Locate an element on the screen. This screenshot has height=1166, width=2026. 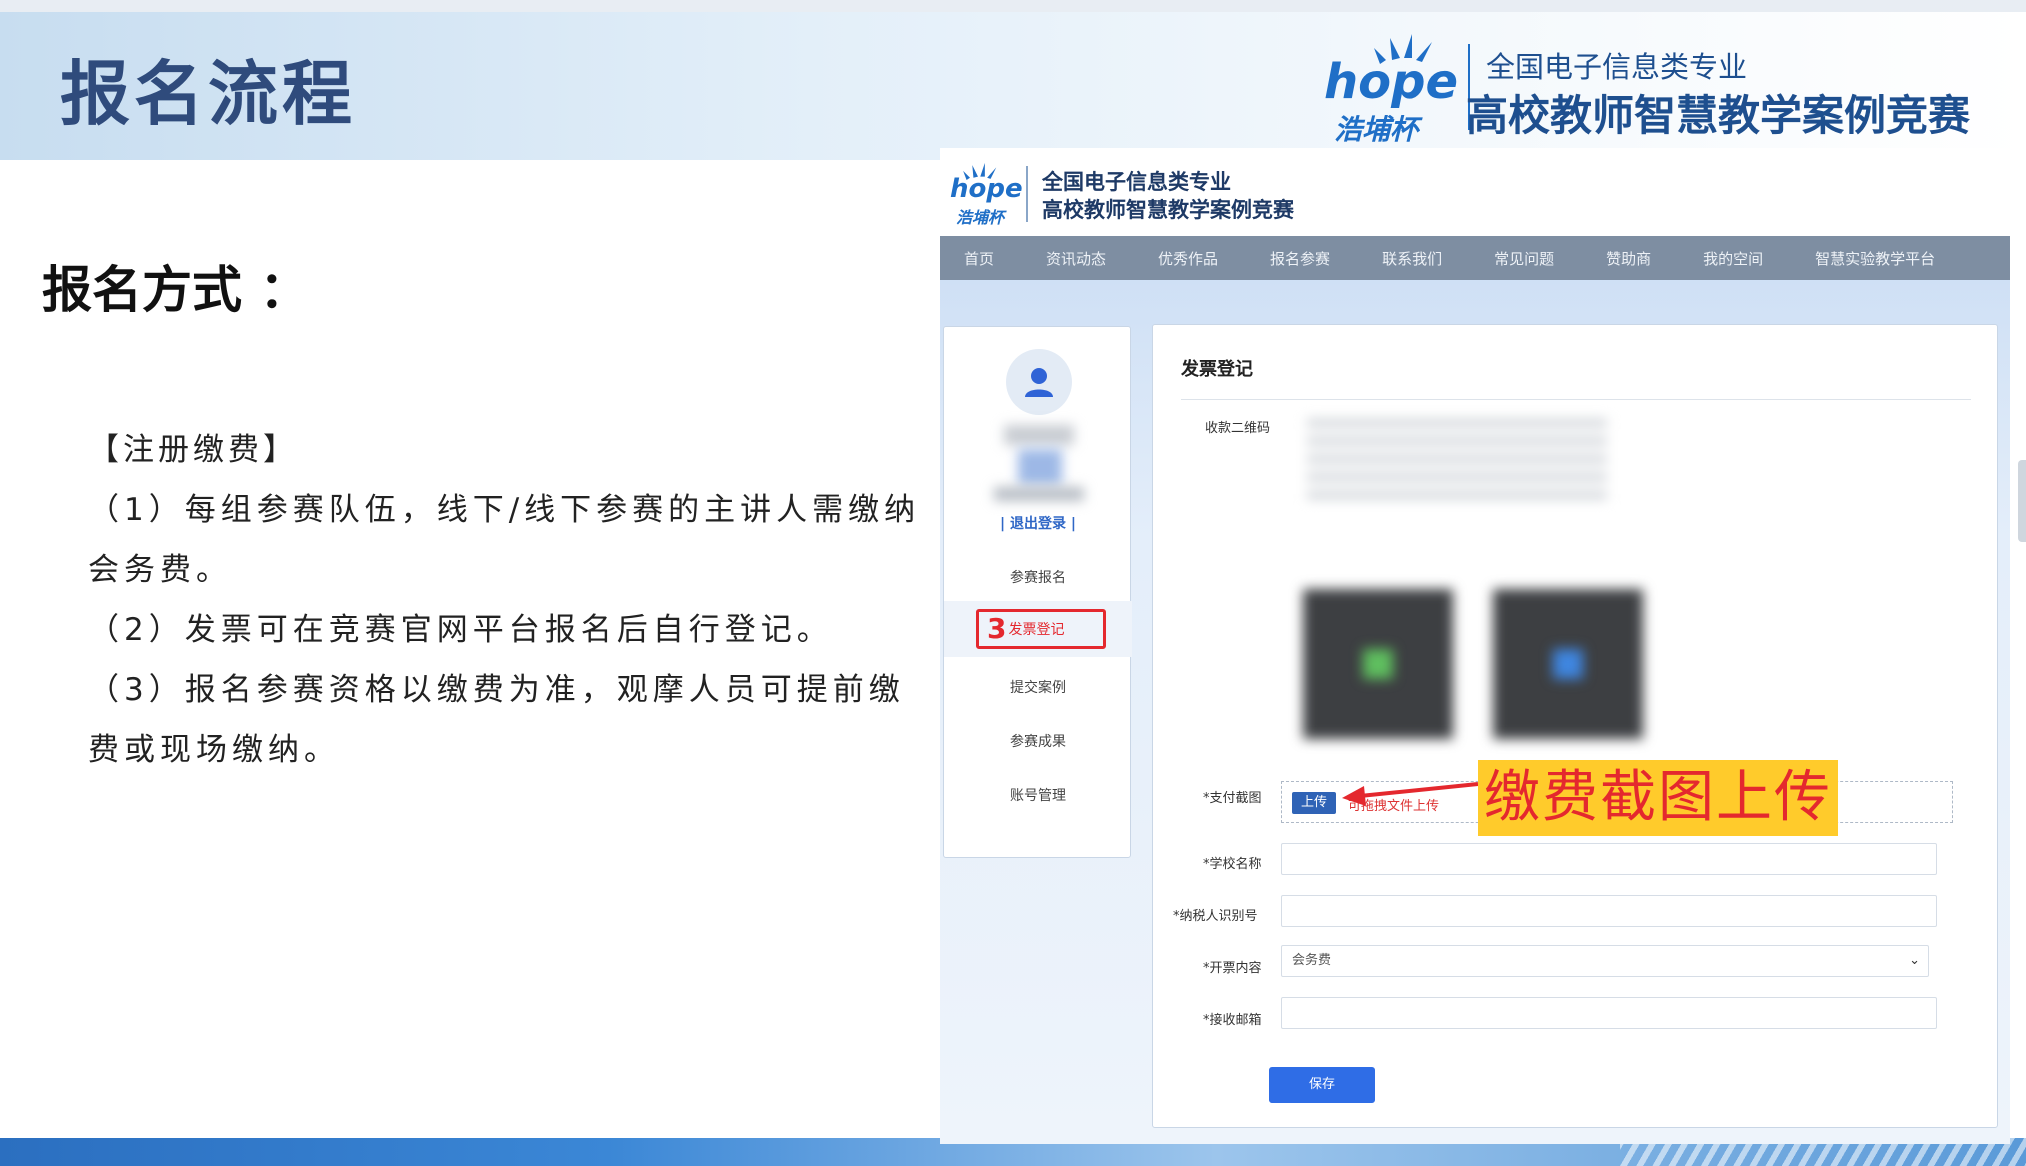
user-sidebar: | 退出登录 | 参赛报名 3 发票登记 提交案例 参赛成果 账号管理 is located at coordinates (1037, 592).